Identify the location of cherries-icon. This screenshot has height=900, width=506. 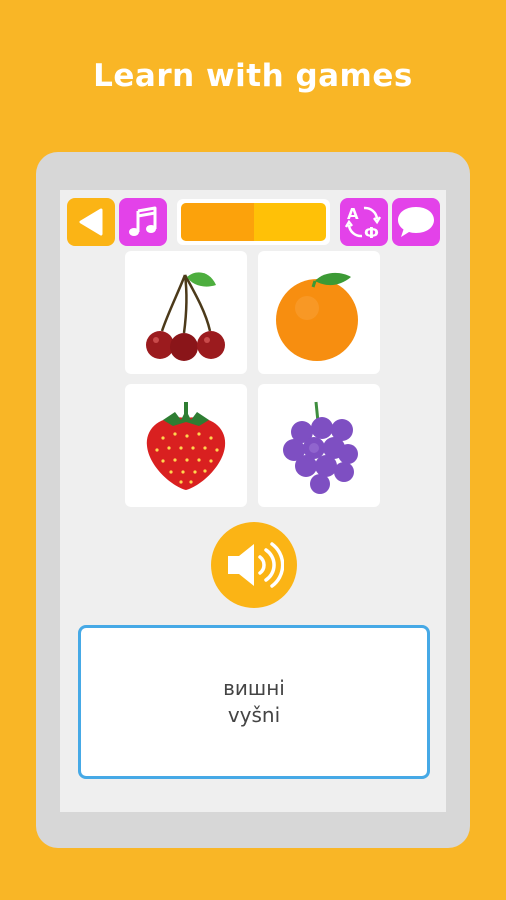
(185, 316).